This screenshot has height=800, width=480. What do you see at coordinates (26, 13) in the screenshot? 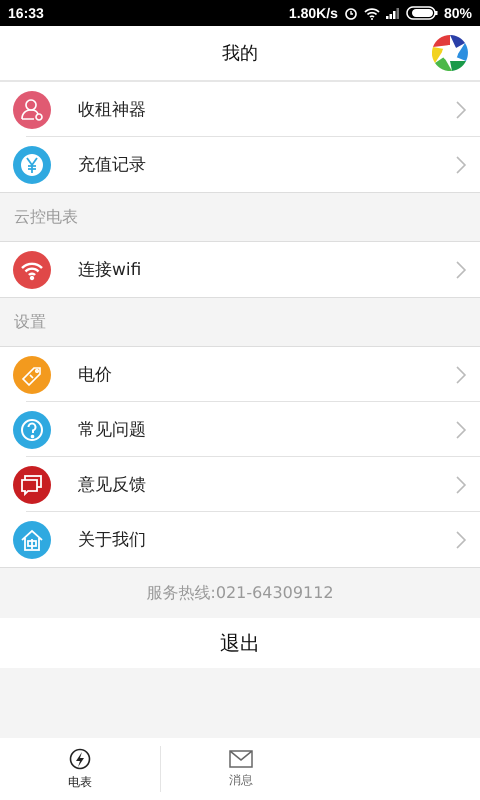
I see `status-time: 16:33` at bounding box center [26, 13].